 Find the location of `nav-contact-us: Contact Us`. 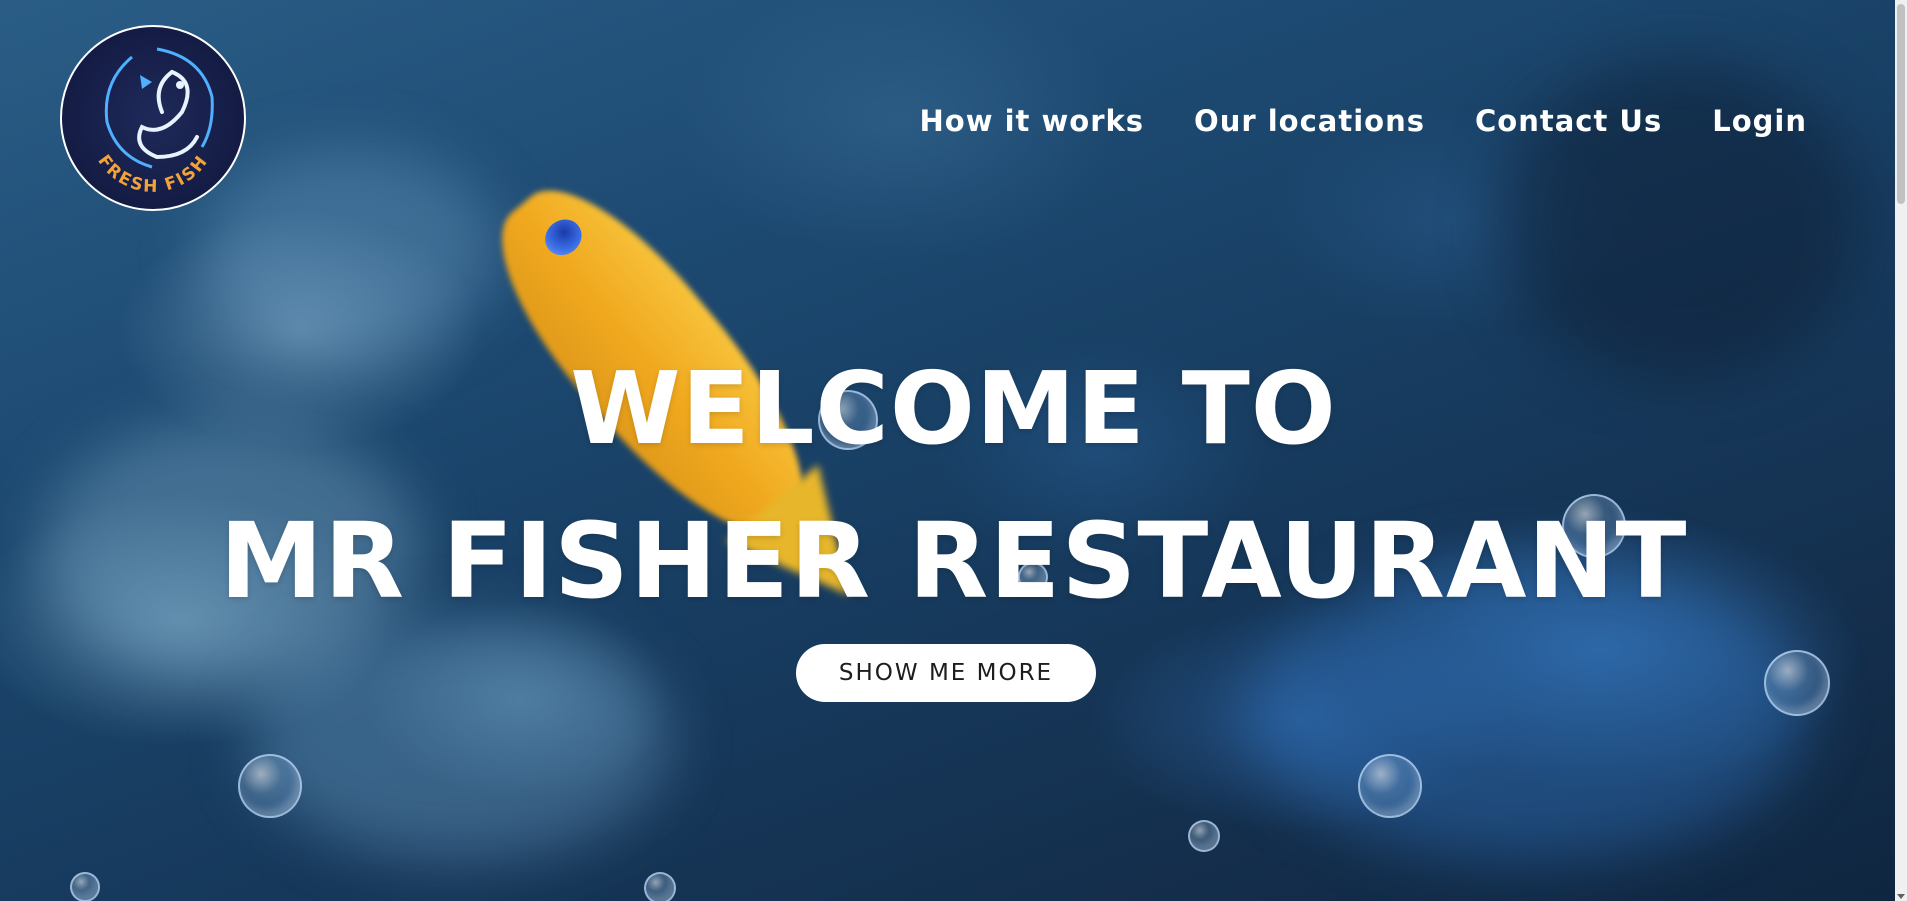

nav-contact-us: Contact Us is located at coordinates (1568, 121).